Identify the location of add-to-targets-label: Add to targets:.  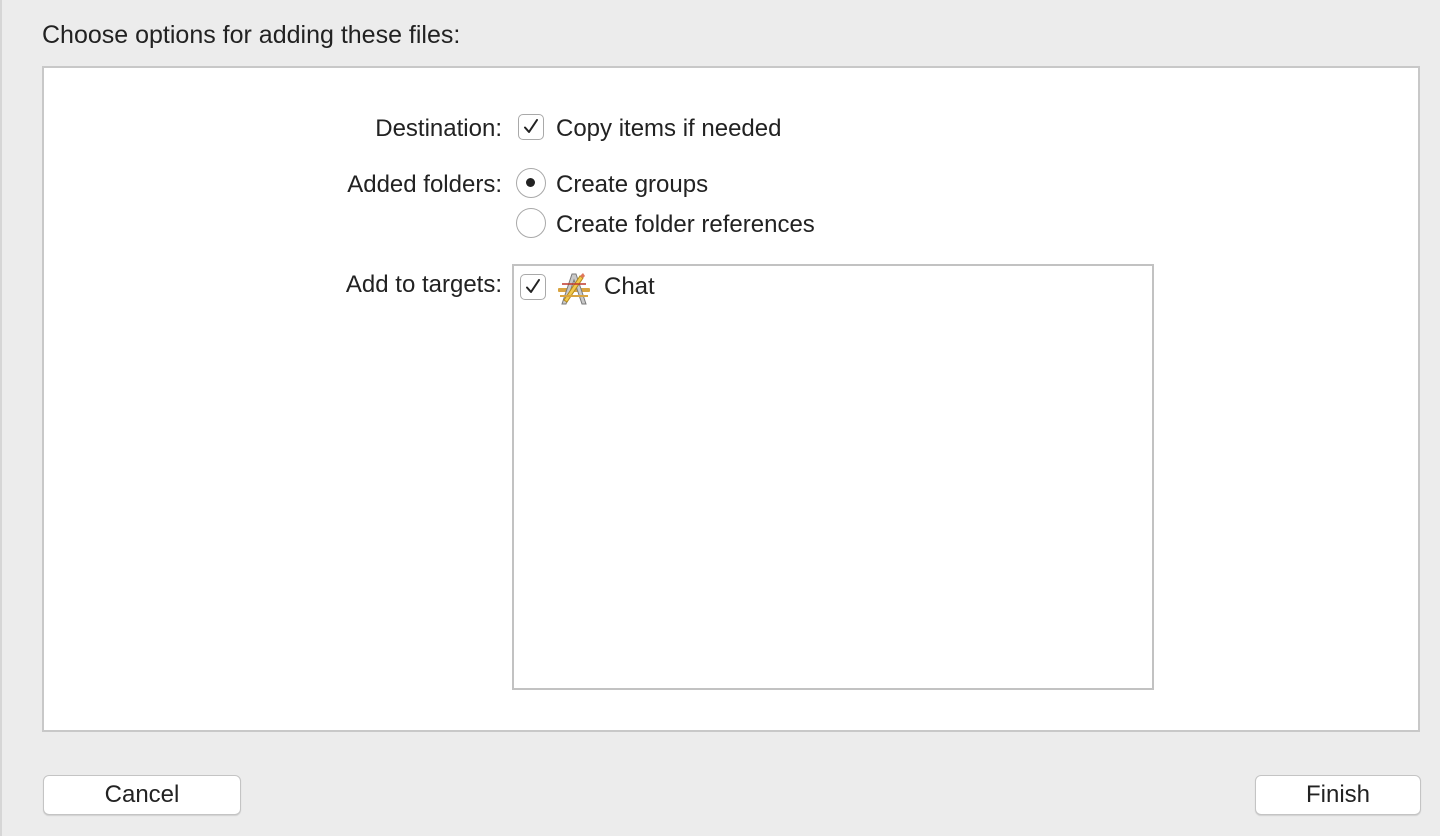
(423, 284).